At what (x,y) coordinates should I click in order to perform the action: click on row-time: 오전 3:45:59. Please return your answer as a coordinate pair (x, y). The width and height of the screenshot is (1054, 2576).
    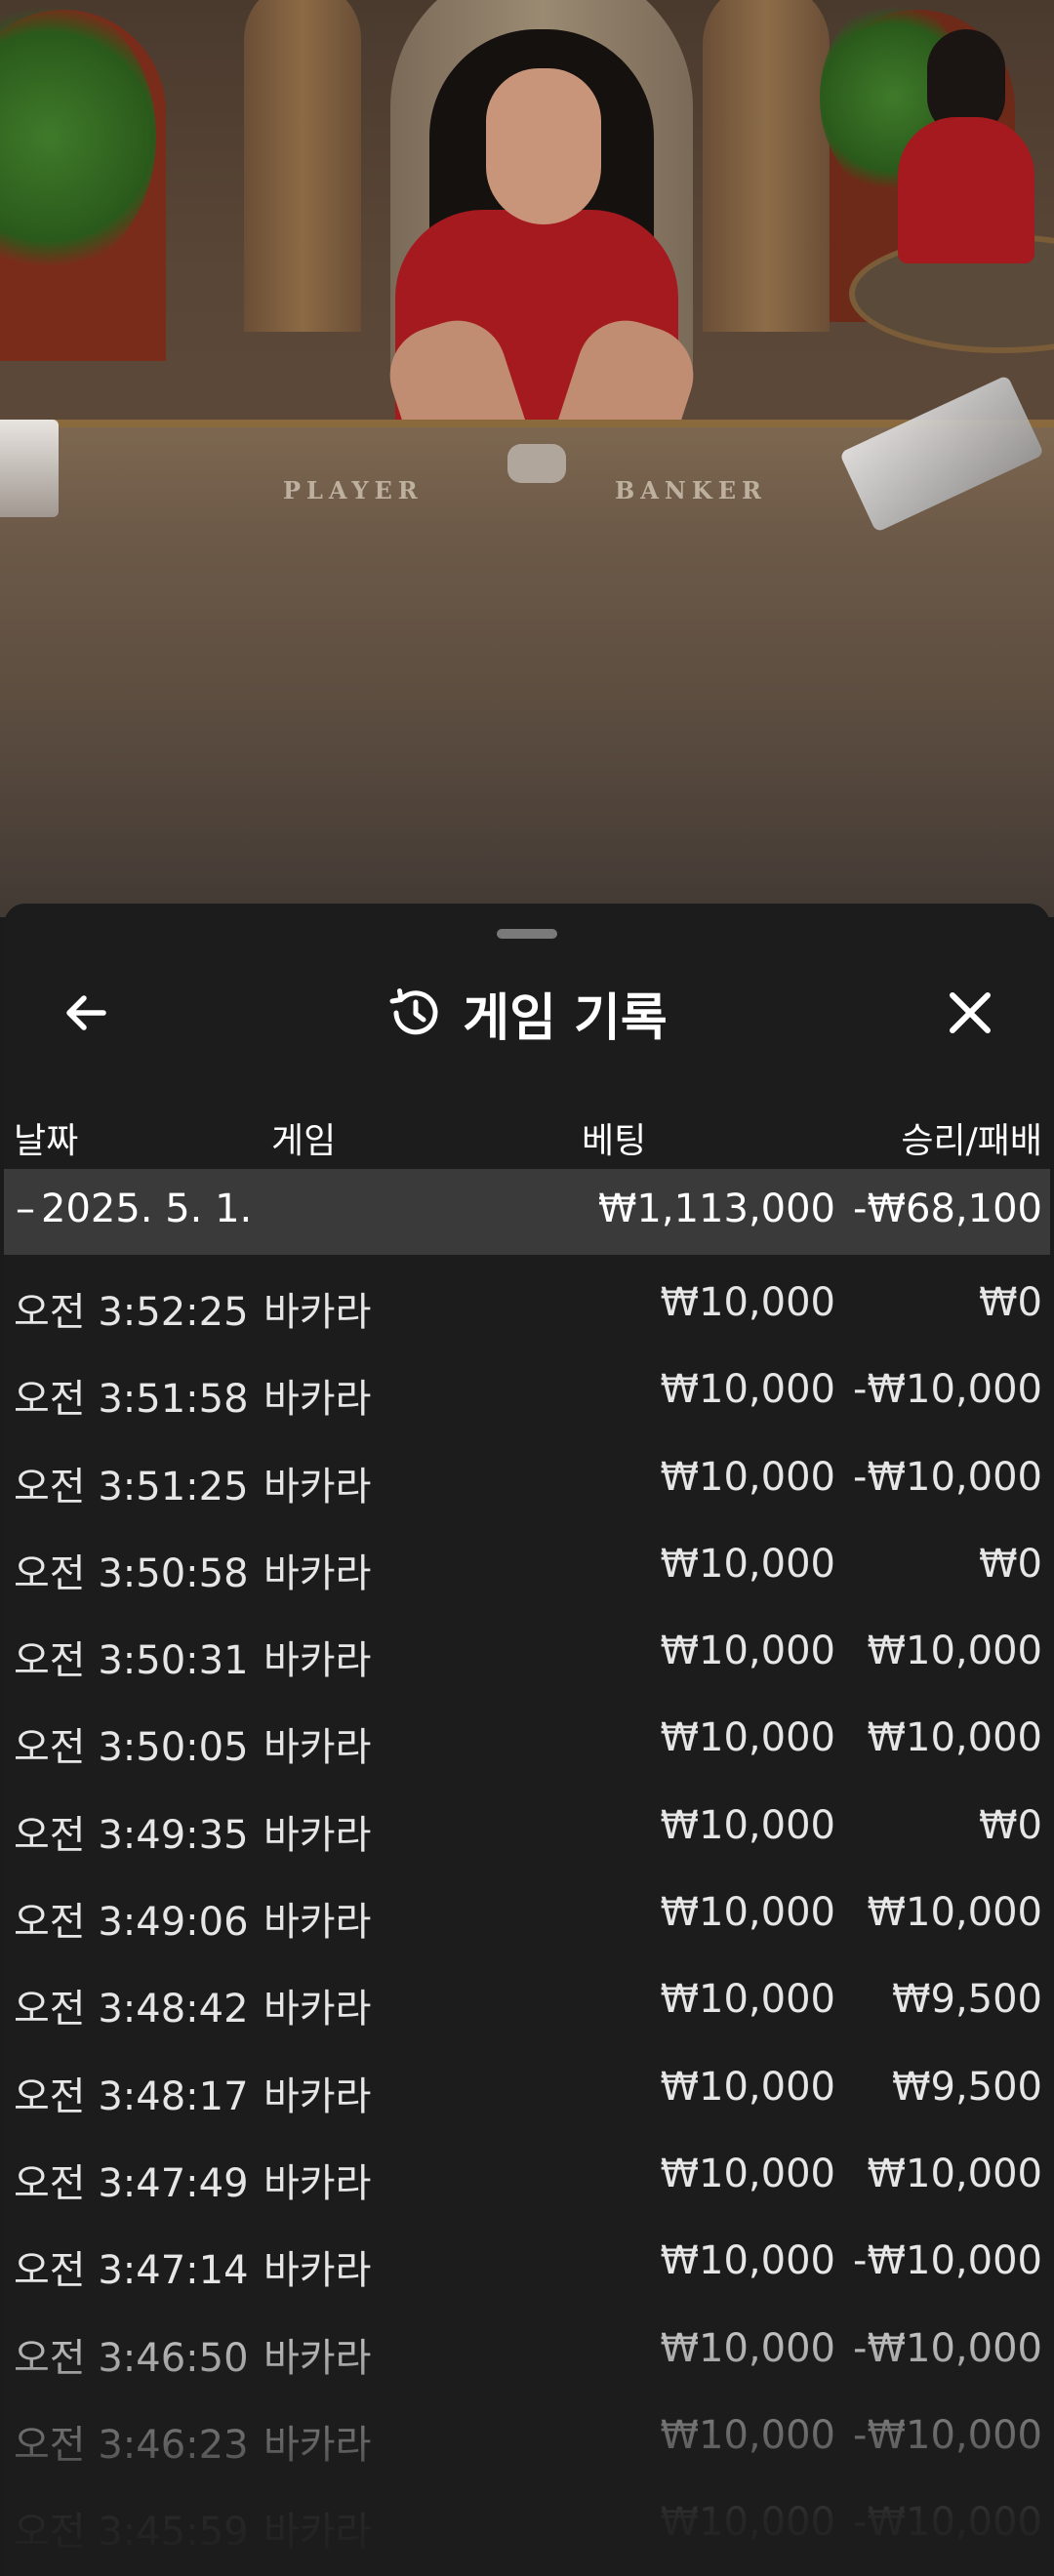
    Looking at the image, I should click on (131, 2533).